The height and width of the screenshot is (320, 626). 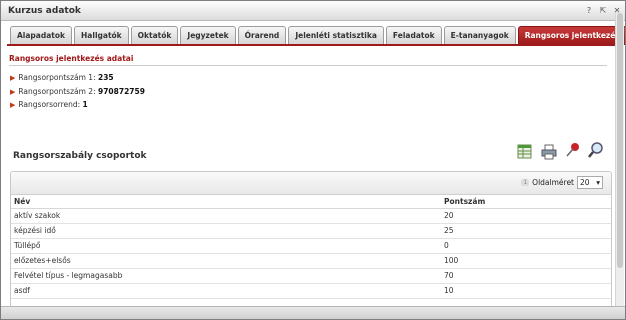 What do you see at coordinates (571, 35) in the screenshot?
I see `tab-8: Rangsoros jelentkezés` at bounding box center [571, 35].